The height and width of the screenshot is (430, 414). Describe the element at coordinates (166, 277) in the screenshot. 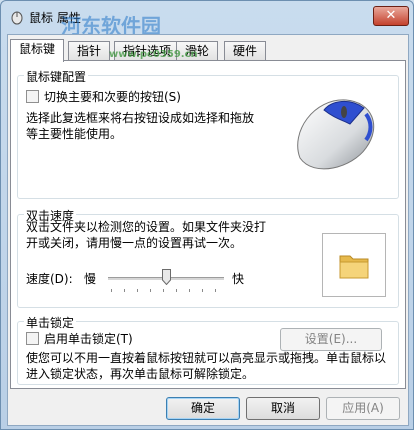

I see `speed-slider-thumb` at that location.